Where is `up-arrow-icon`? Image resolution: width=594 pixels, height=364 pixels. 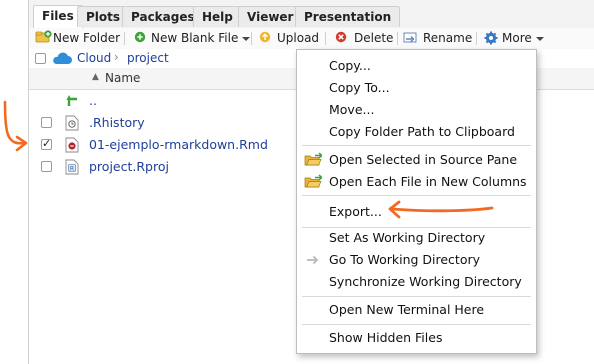
up-arrow-icon is located at coordinates (71, 100).